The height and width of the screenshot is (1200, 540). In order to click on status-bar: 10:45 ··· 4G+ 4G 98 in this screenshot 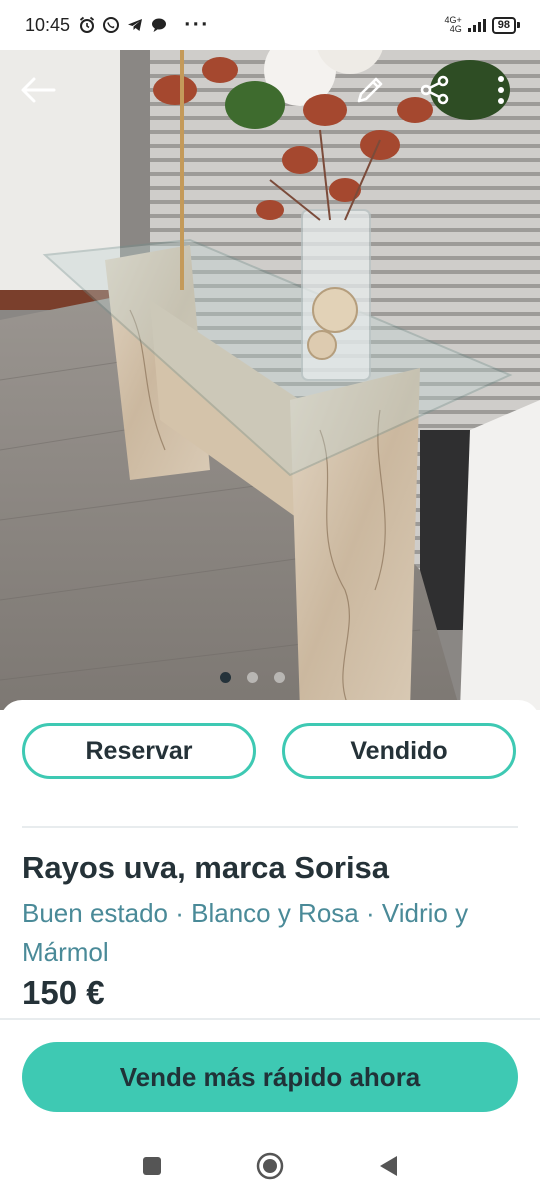, I will do `click(270, 25)`.